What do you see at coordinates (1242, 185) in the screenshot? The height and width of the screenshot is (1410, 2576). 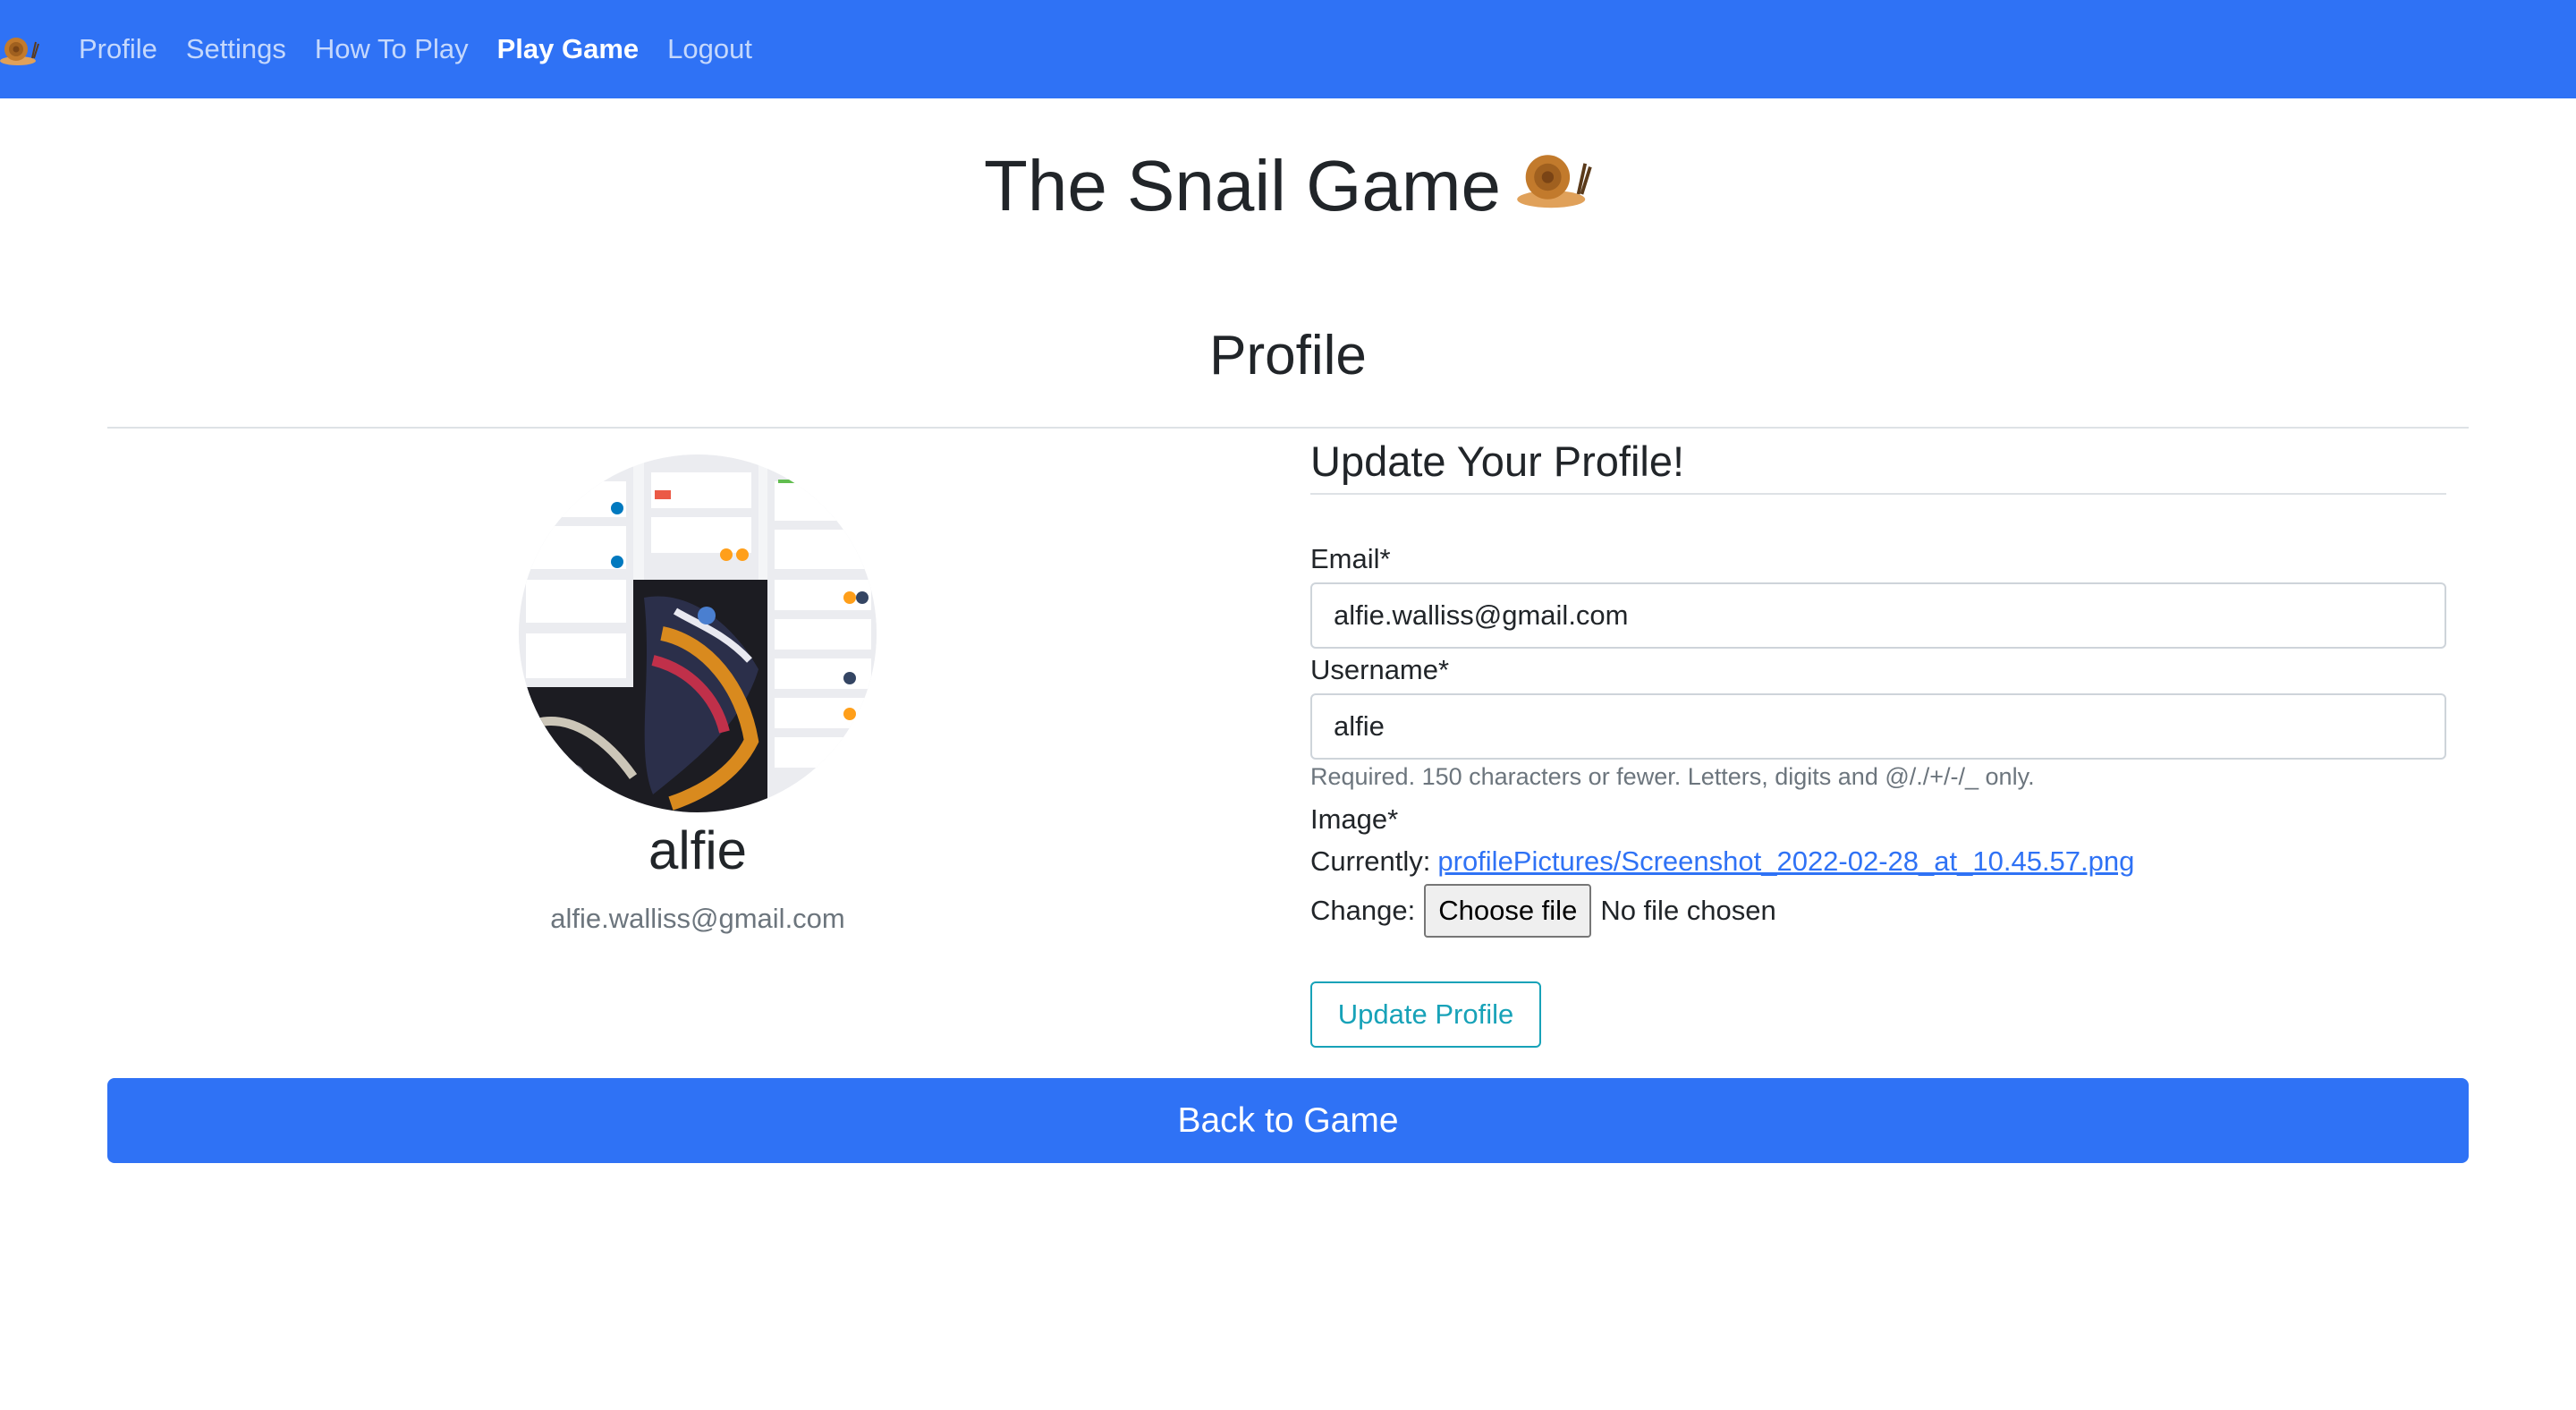 I see `site-title-text: The Snail Game` at bounding box center [1242, 185].